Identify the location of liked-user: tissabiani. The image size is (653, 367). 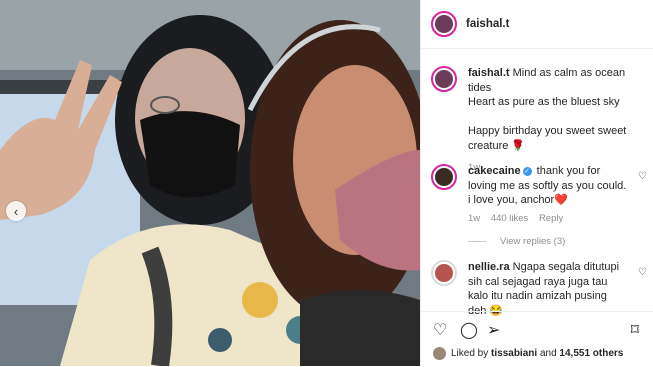
(514, 353).